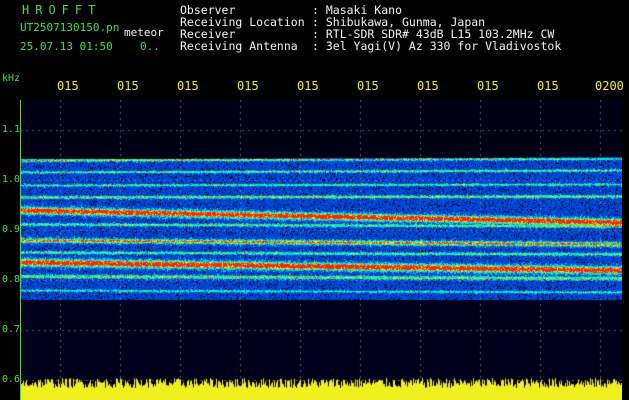 The height and width of the screenshot is (400, 629). I want to click on time-tick-label: 0200, so click(609, 86).